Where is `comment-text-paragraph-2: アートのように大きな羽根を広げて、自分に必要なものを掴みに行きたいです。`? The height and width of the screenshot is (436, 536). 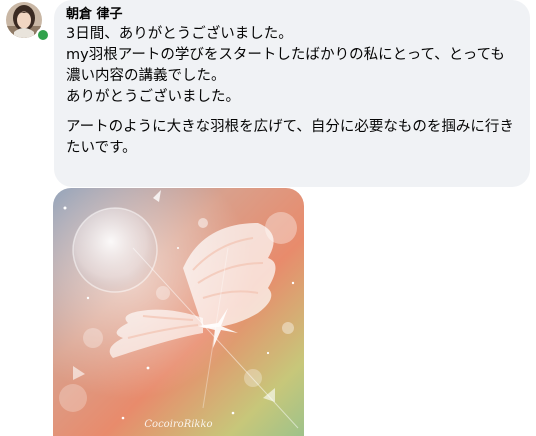 comment-text-paragraph-2: アートのように大きな羽根を広げて、自分に必要なものを掴みに行きたいです。 is located at coordinates (290, 137).